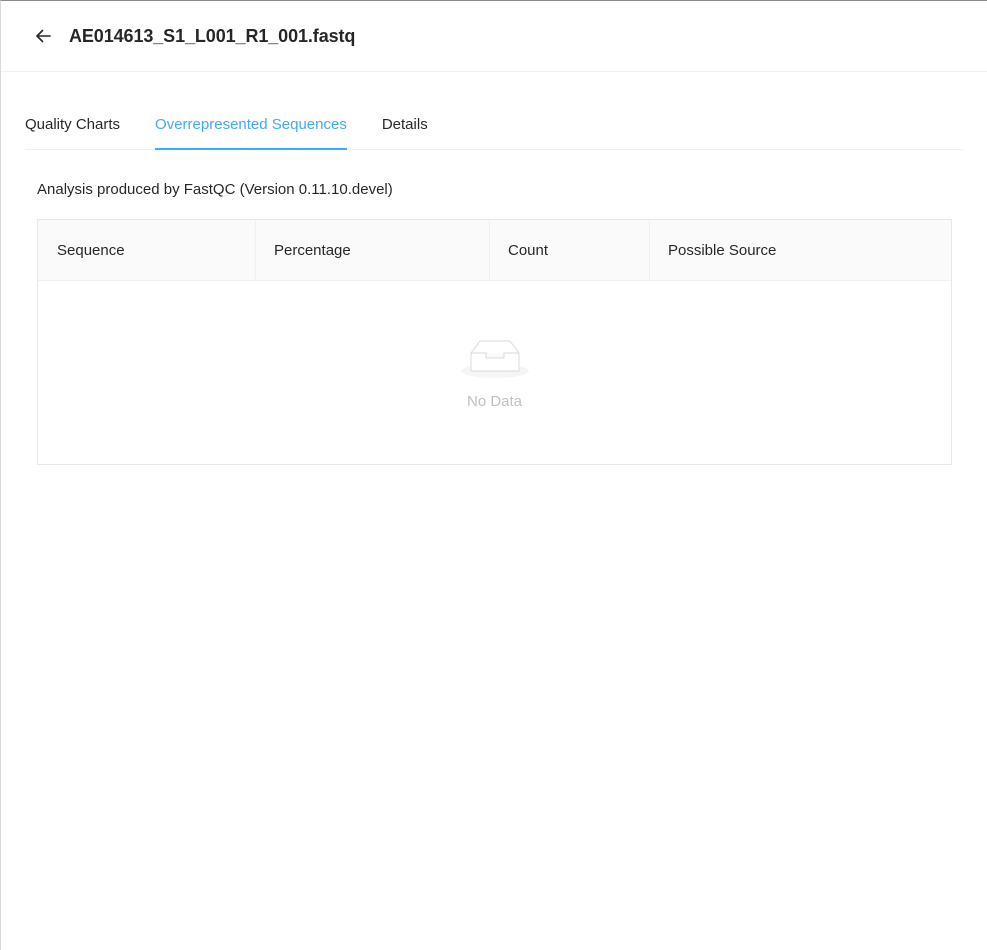 This screenshot has height=950, width=987. What do you see at coordinates (800, 250) in the screenshot?
I see `column-header-possible-source: Possible Source` at bounding box center [800, 250].